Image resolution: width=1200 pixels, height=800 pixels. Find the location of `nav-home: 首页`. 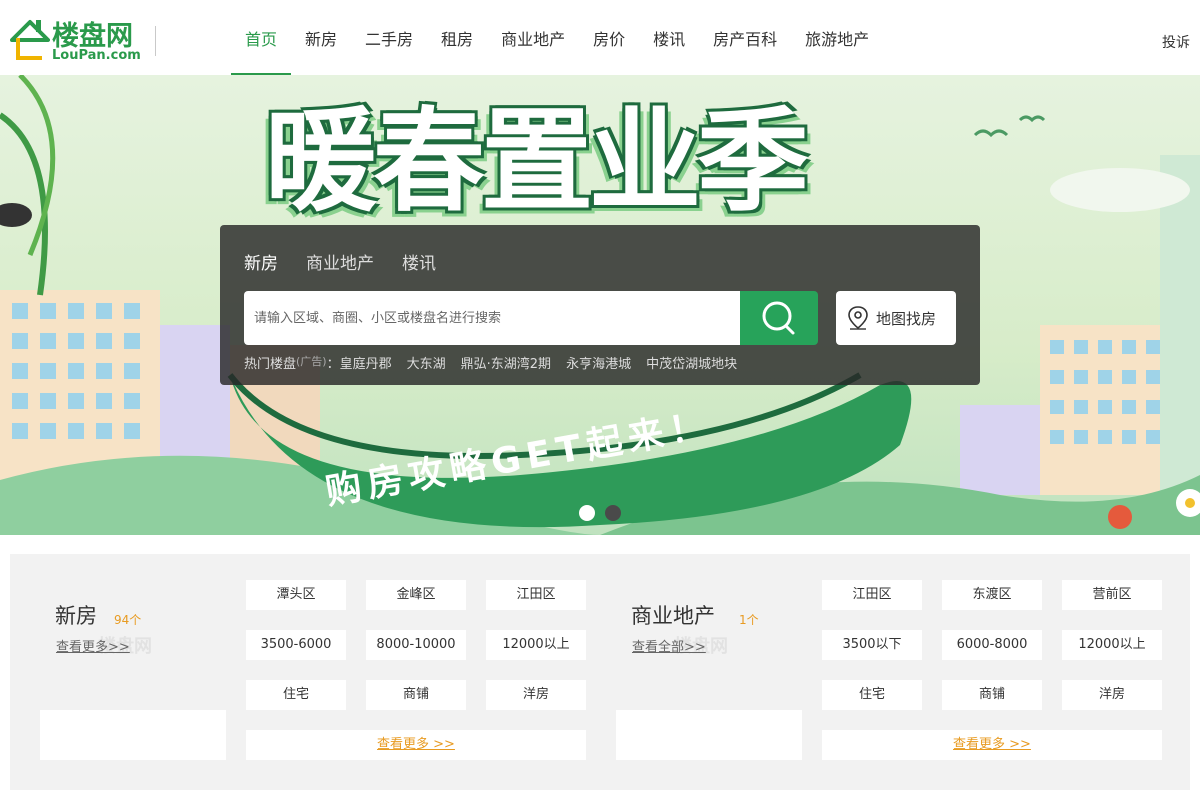

nav-home: 首页 is located at coordinates (261, 37).